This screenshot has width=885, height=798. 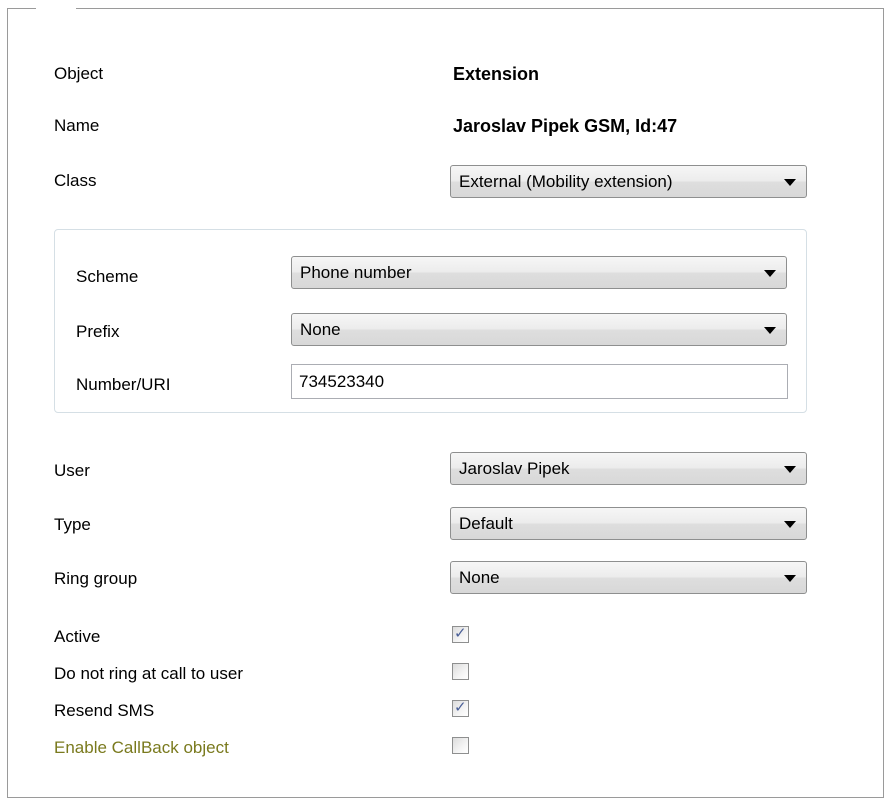 I want to click on ring-group-select-value: None, so click(x=479, y=577).